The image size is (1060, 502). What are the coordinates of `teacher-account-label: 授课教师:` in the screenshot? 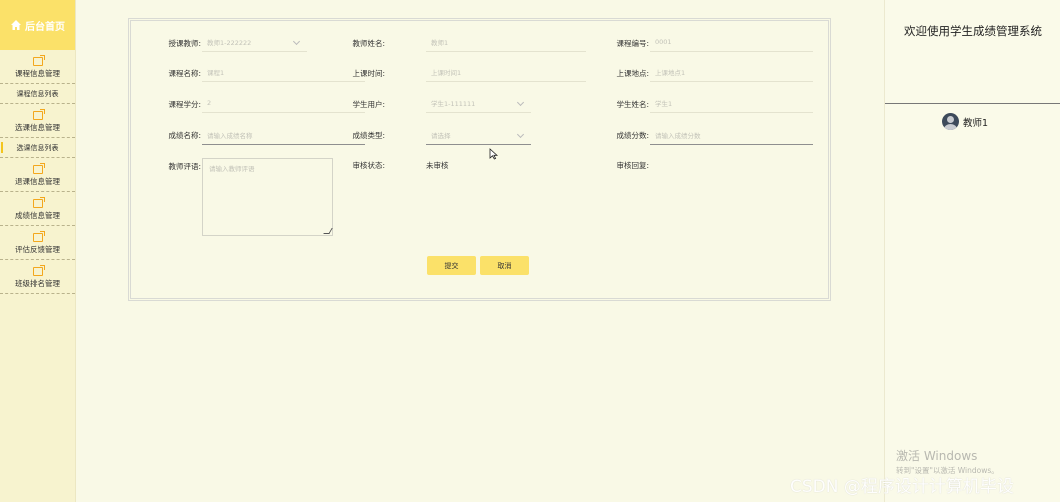 It's located at (184, 43).